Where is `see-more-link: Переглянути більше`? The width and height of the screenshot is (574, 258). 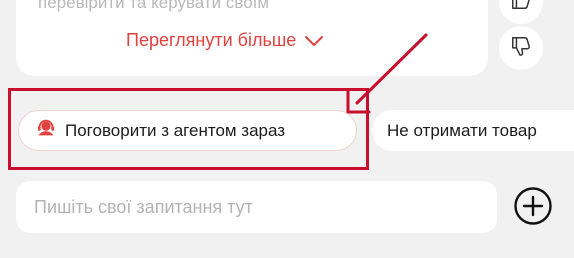
see-more-link: Переглянути більше is located at coordinates (225, 40).